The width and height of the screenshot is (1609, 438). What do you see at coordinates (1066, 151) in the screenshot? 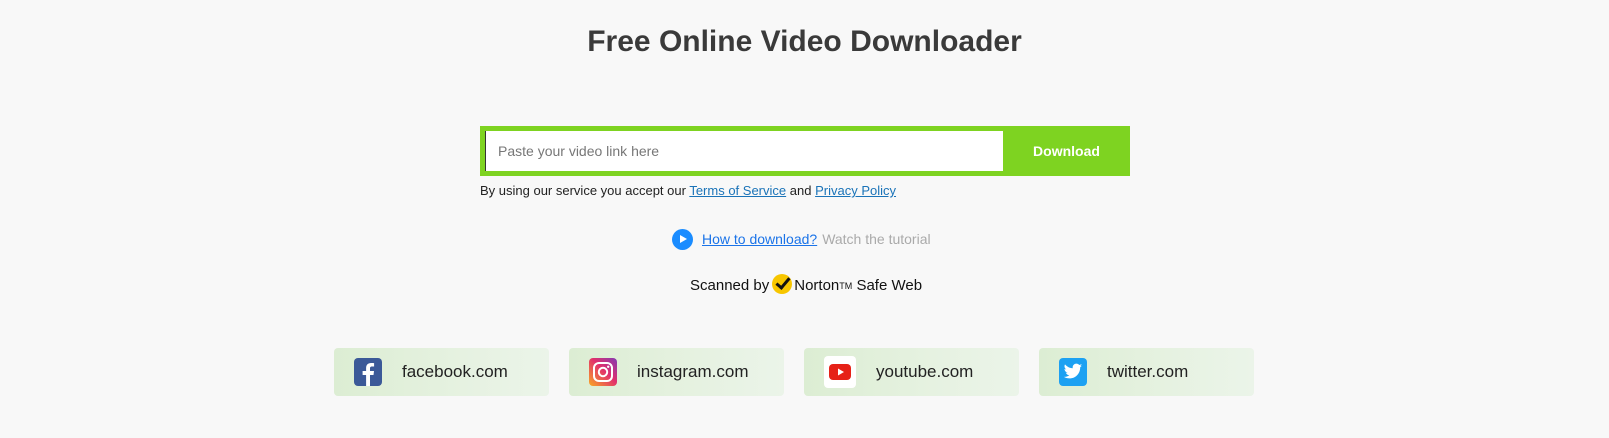
I see `download-button: Download` at bounding box center [1066, 151].